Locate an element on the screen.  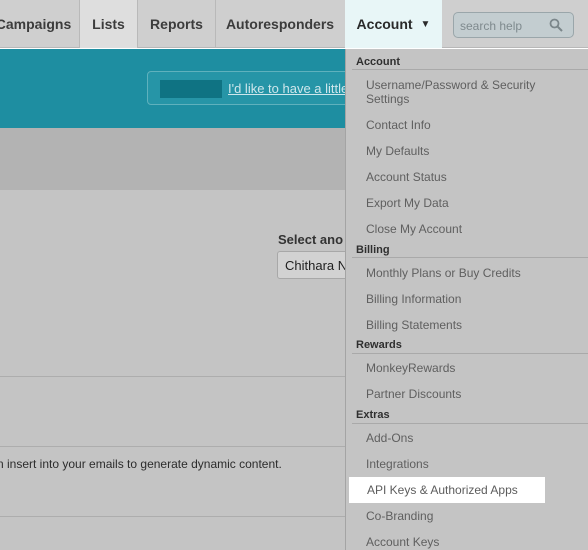
feedback-notice: I'd like to have a little is located at coordinates (262, 88).